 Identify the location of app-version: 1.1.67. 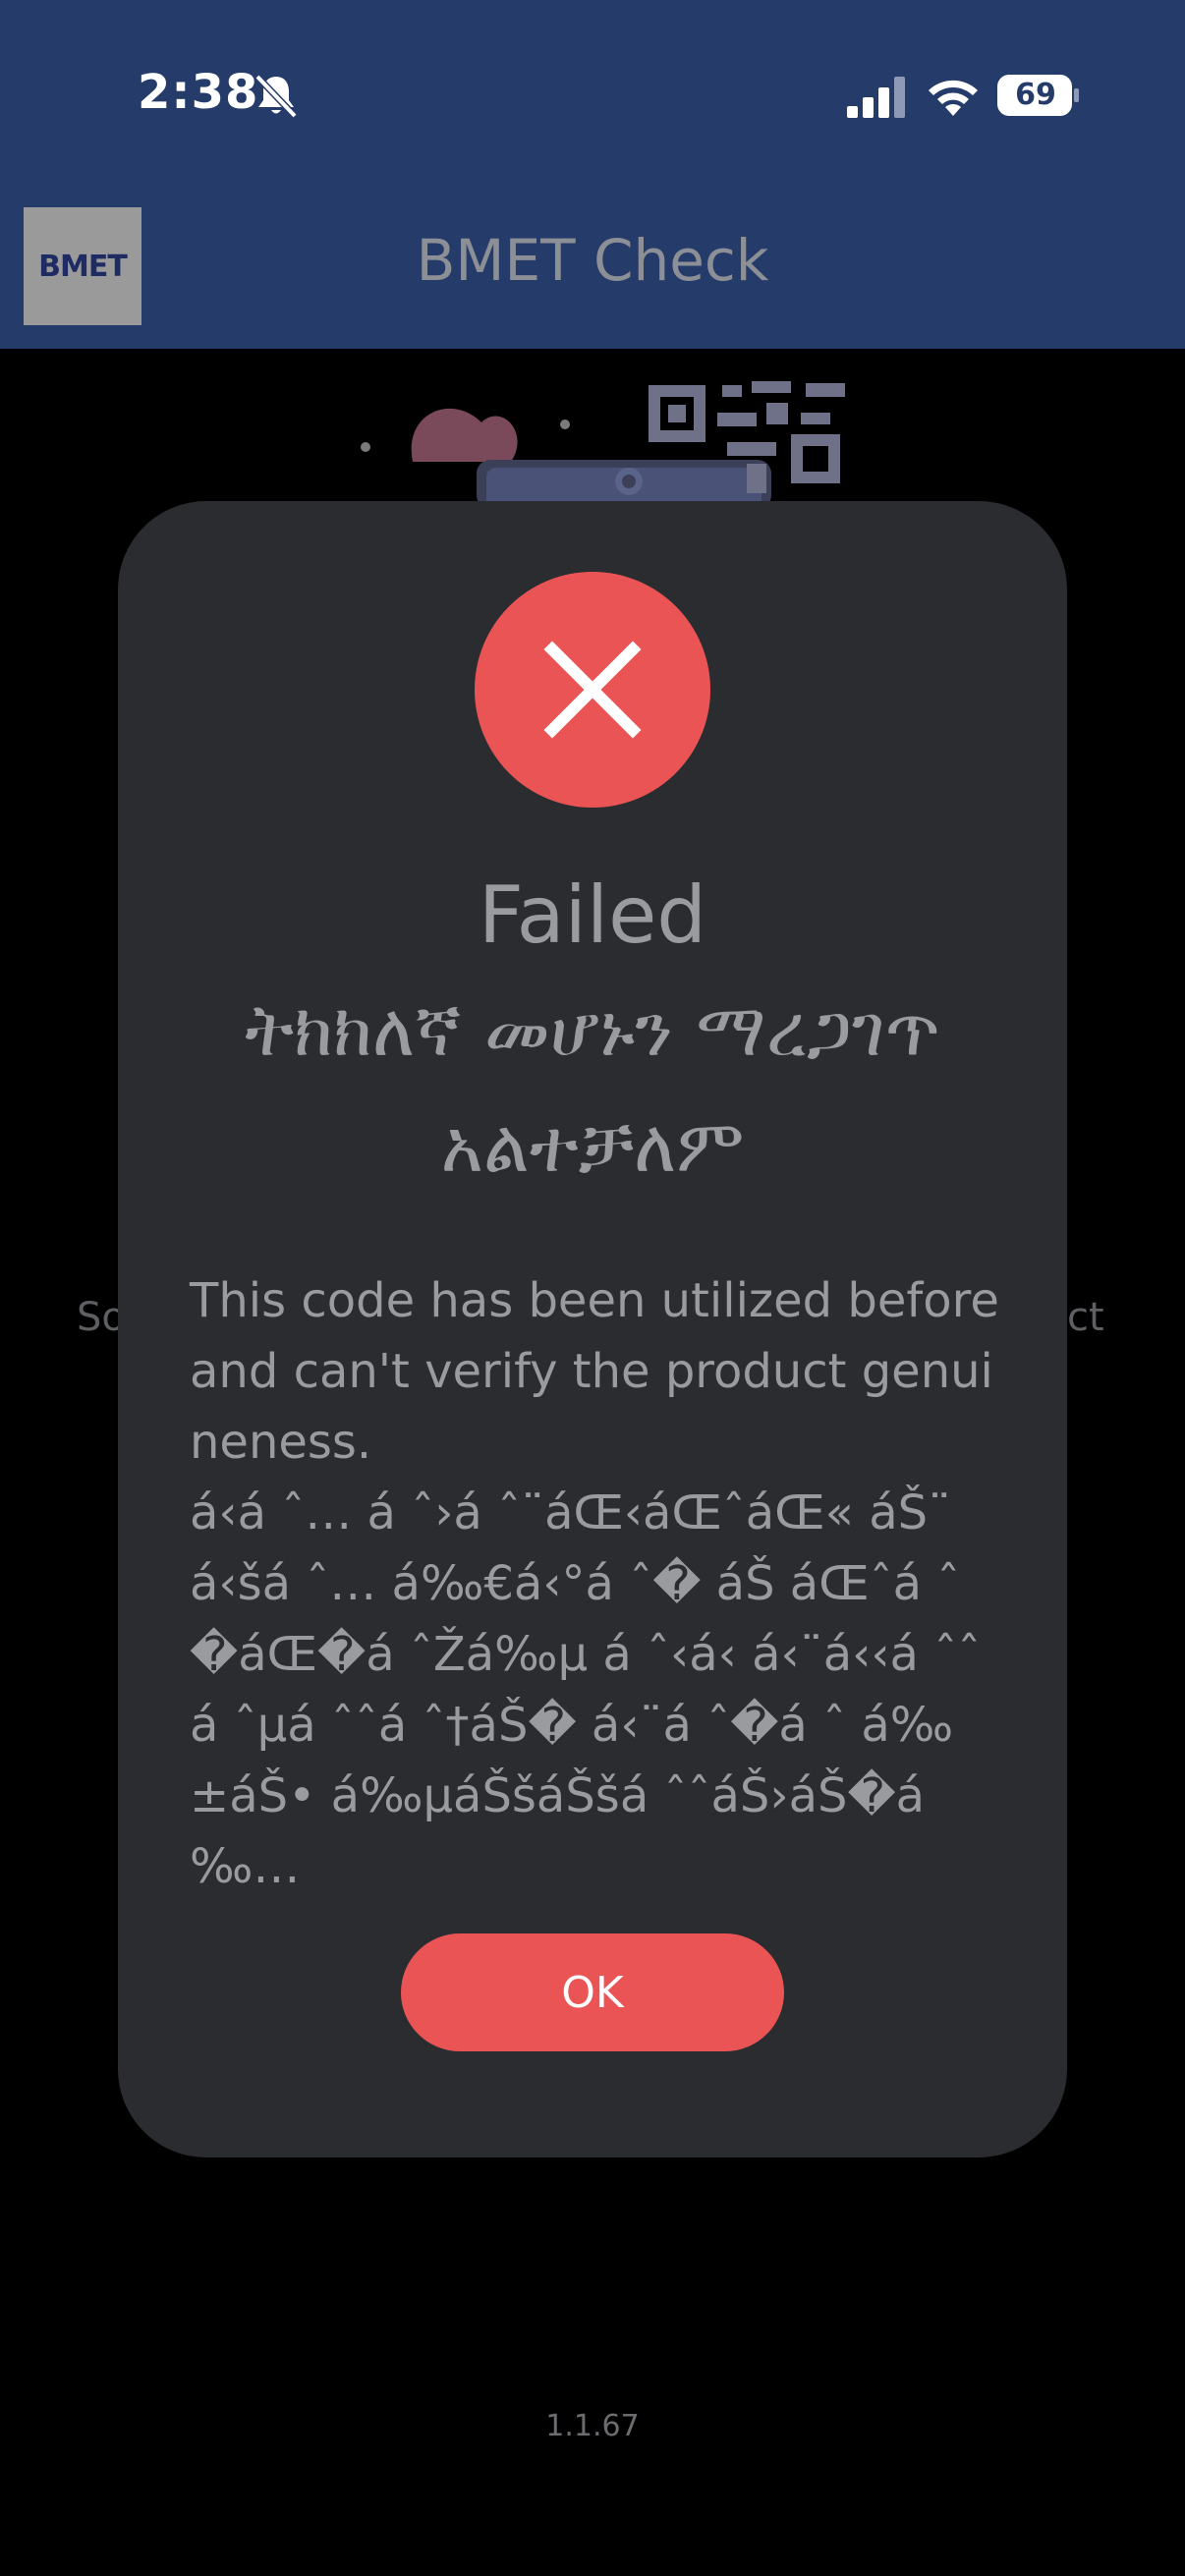
(592, 2426).